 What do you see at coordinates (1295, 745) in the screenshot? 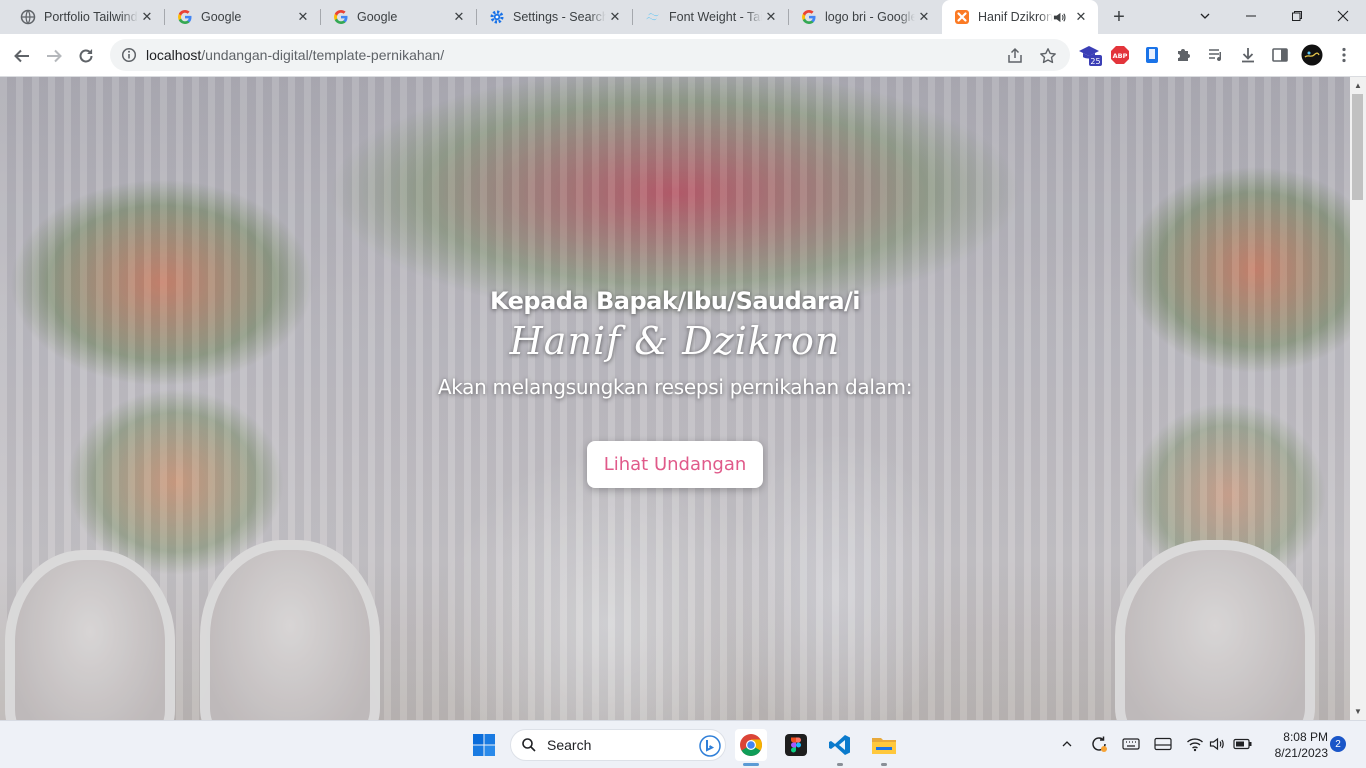
I see `taskbar-clock: 8:08 PM 8/21/2023` at bounding box center [1295, 745].